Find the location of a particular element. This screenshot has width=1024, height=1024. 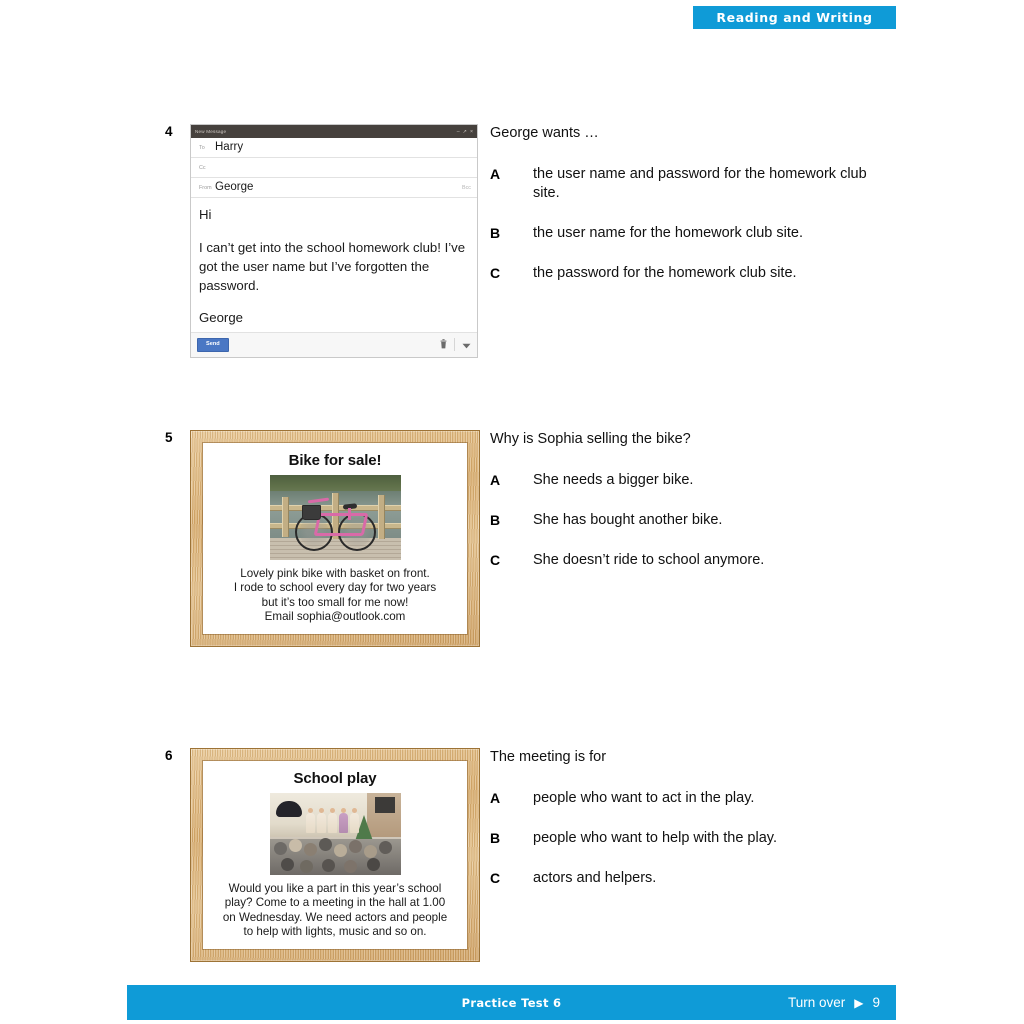

option-text: people who want to act in the play. is located at coordinates (644, 797).